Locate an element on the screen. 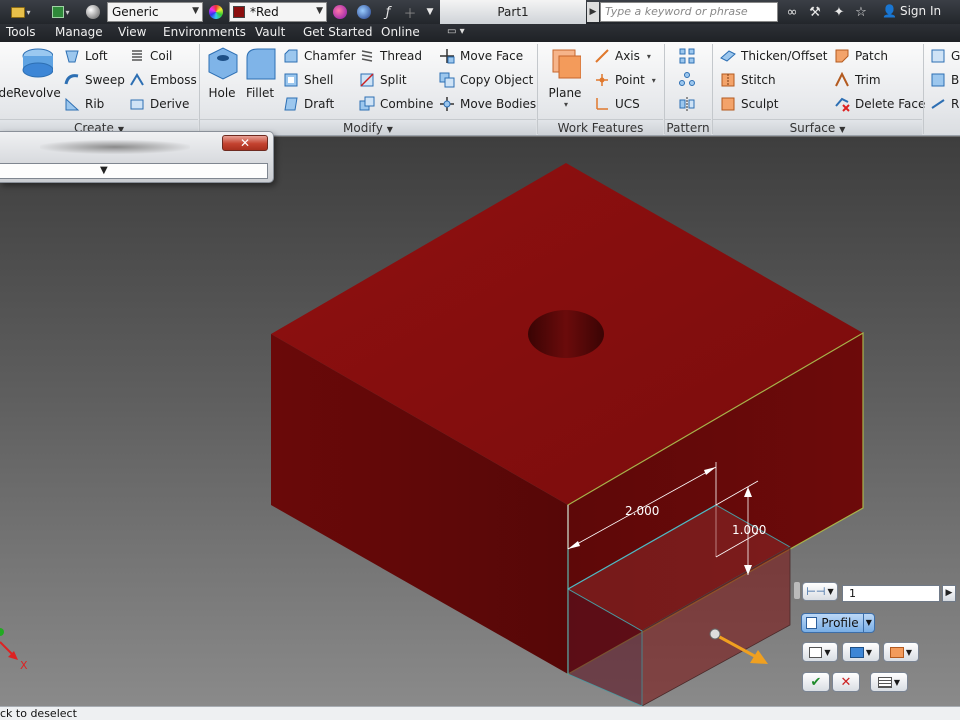 Image resolution: width=960 pixels, height=720 pixels. function-fx-icon: ƒ is located at coordinates (388, 12).